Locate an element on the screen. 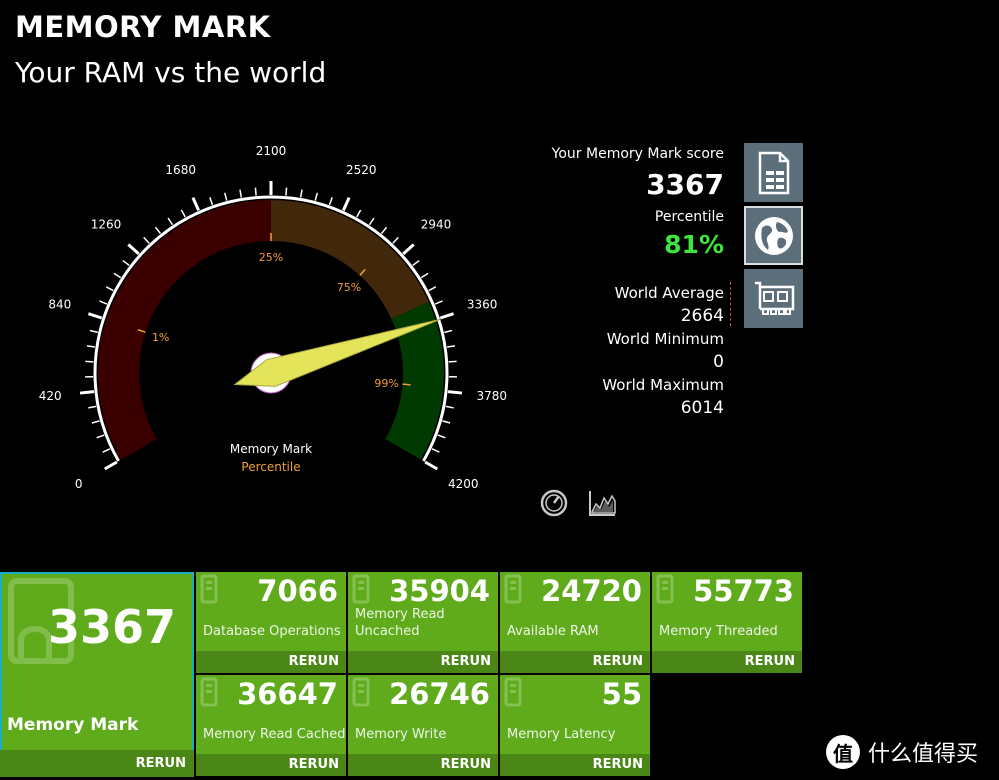  page-title: MEMORY MARK is located at coordinates (143, 27).